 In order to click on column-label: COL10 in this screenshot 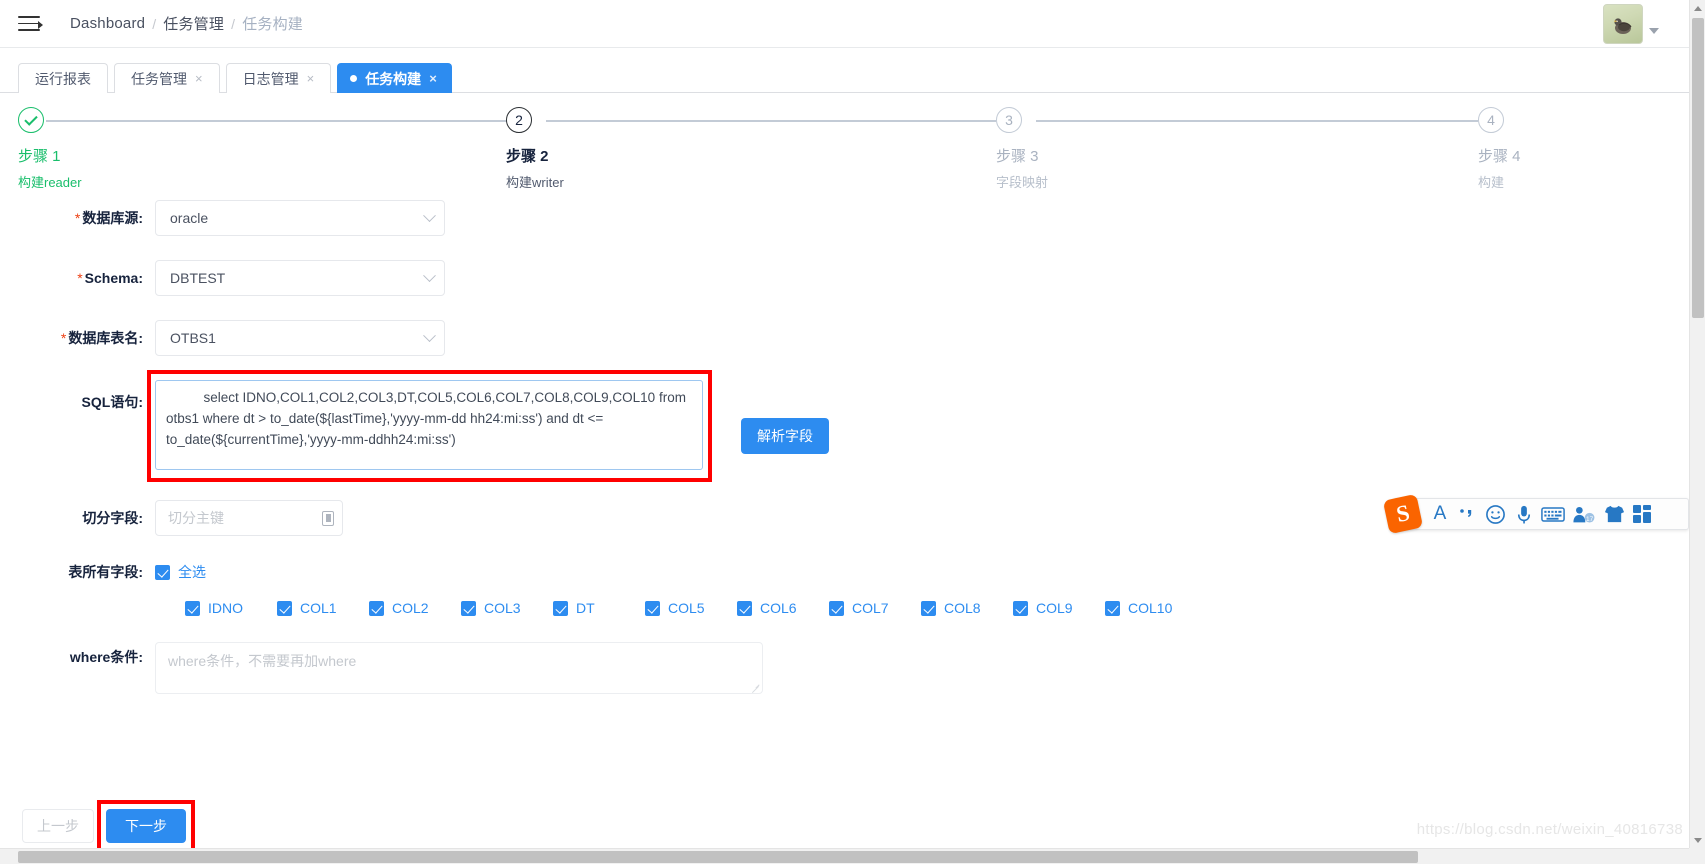, I will do `click(1150, 608)`.